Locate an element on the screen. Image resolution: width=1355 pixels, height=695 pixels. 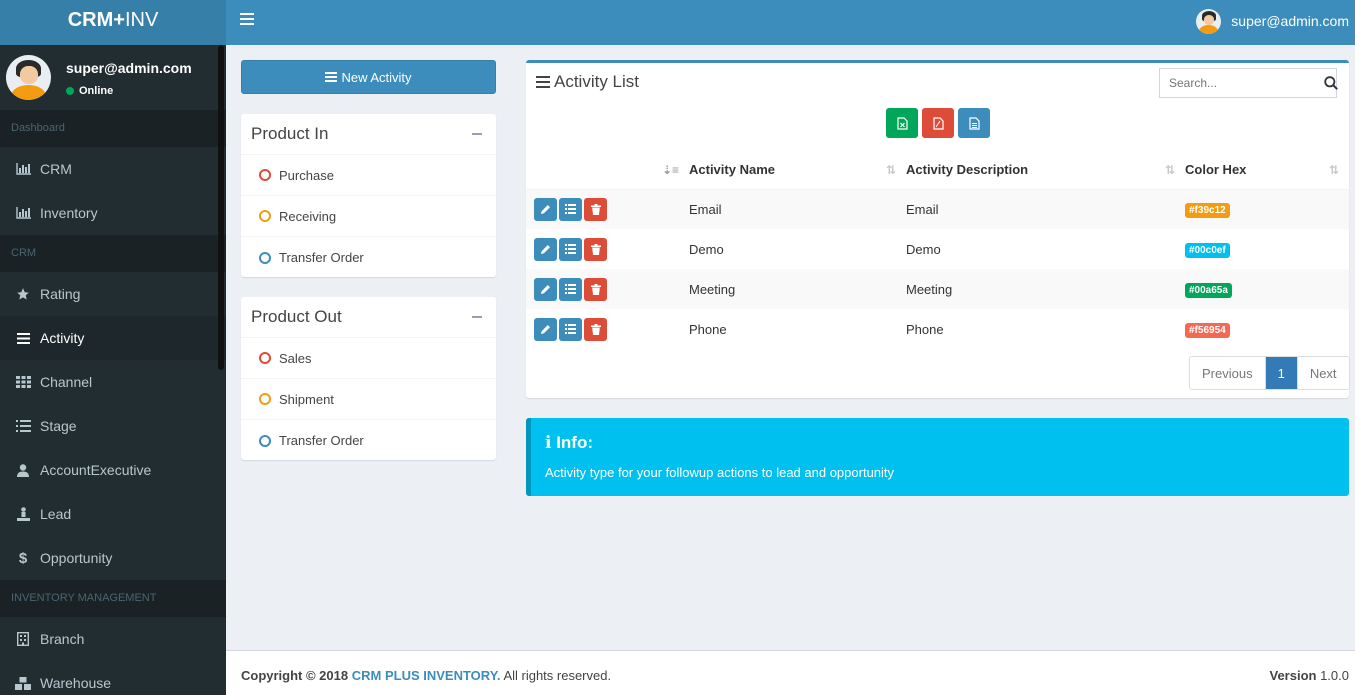
sidebar-item-warehouse: Warehouse is located at coordinates (113, 678).